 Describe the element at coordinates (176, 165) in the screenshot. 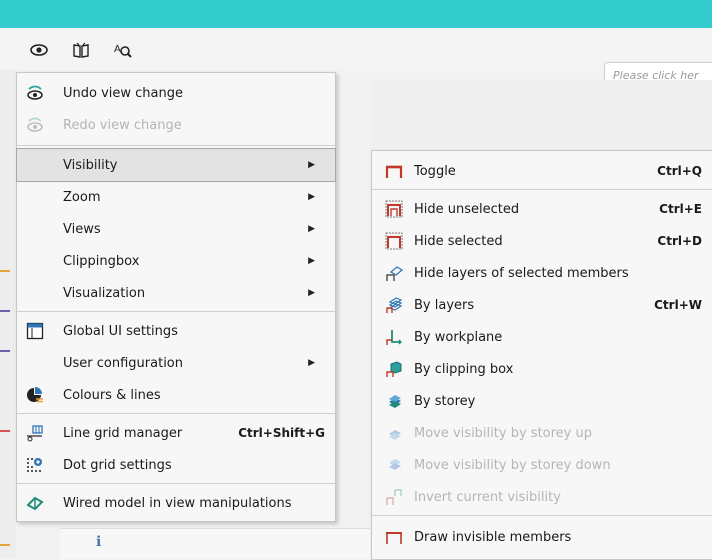

I see `visibility-item: Visibility ▶` at that location.